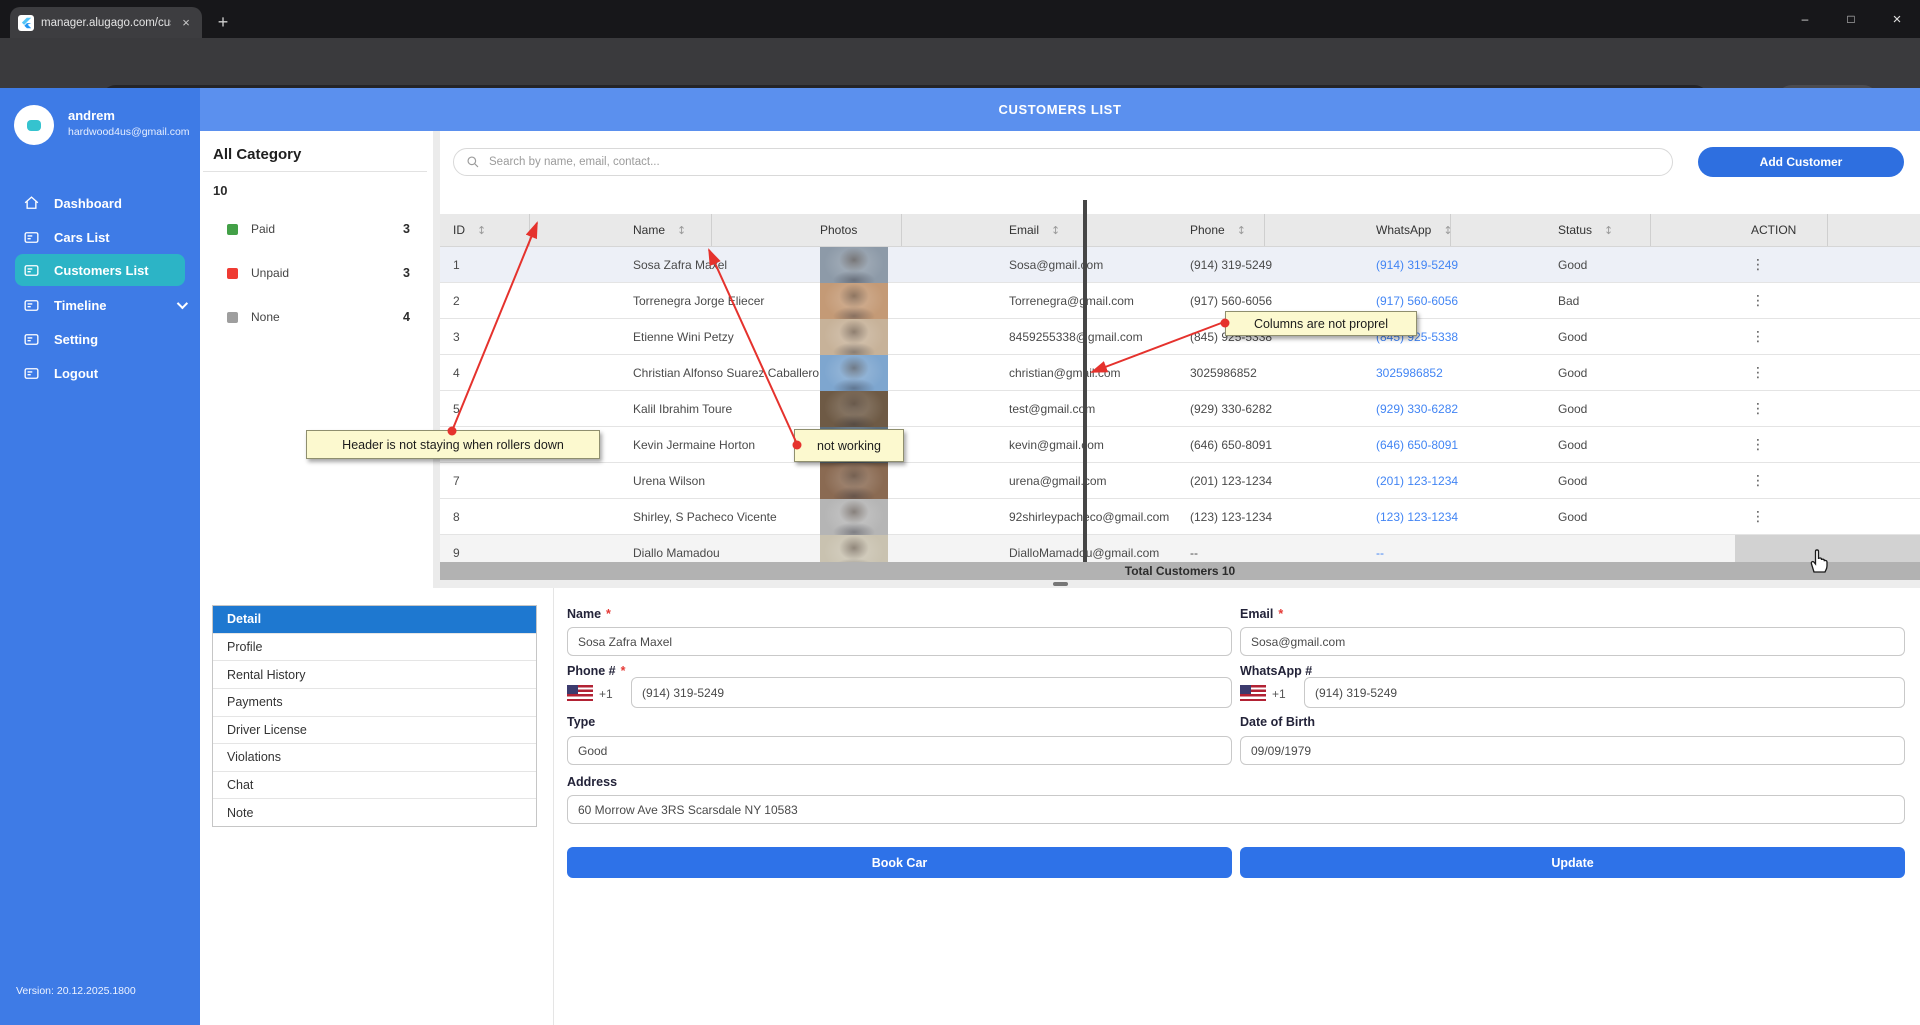  What do you see at coordinates (456, 300) in the screenshot?
I see `cell-id: 2` at bounding box center [456, 300].